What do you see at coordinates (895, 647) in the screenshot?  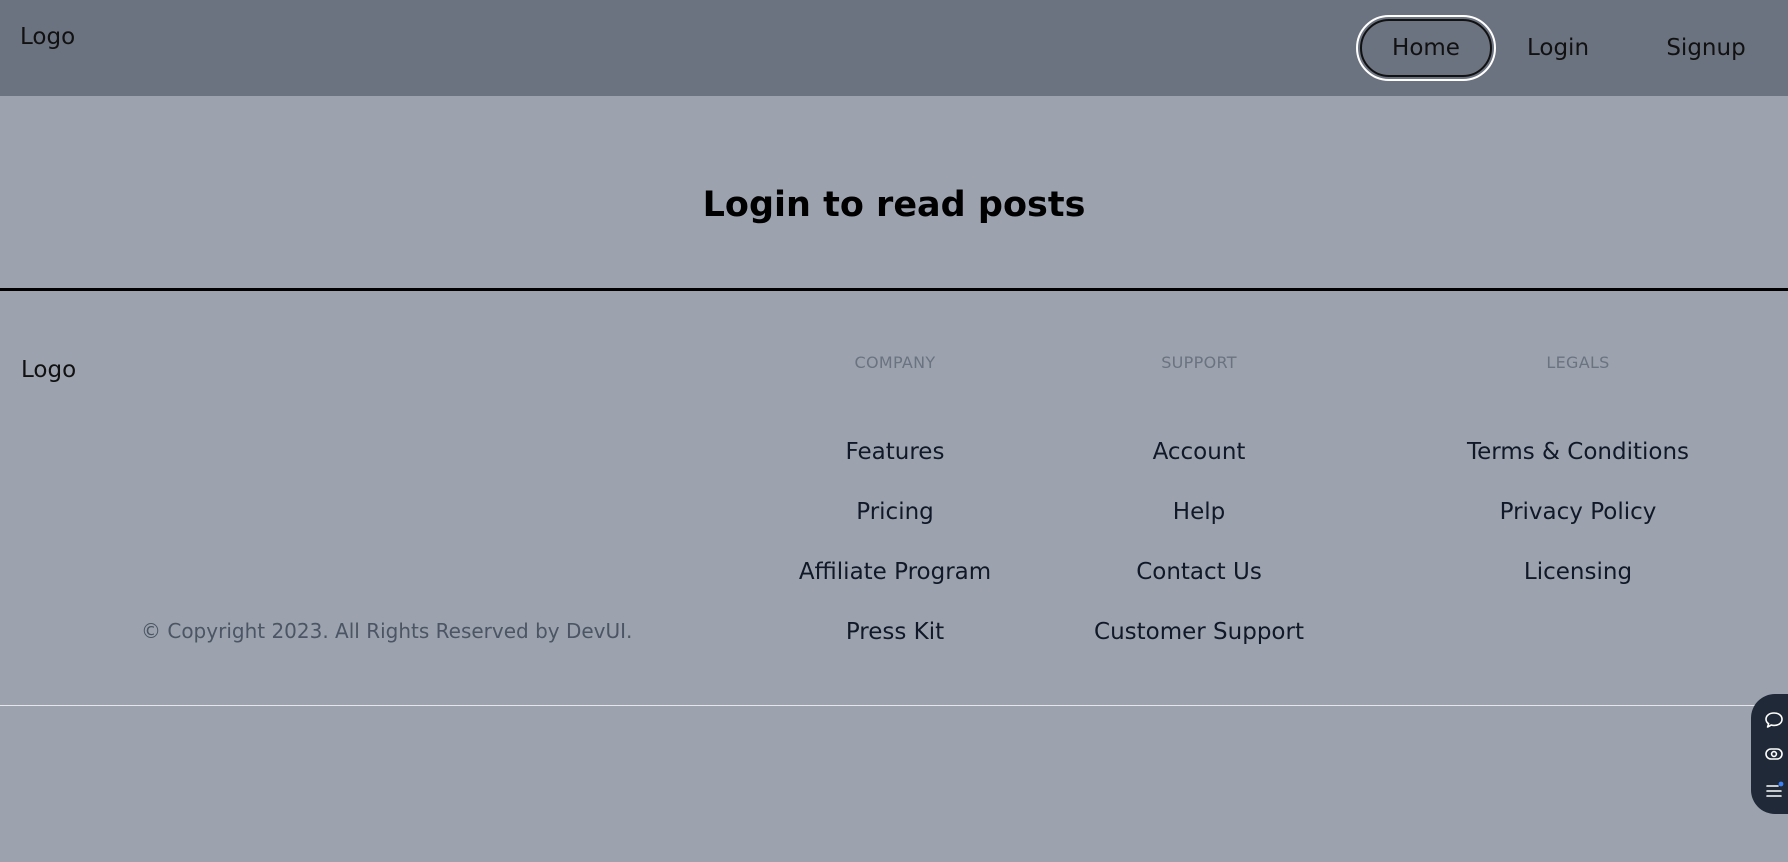 I see `footer-link-press-kit: Press Kit` at bounding box center [895, 647].